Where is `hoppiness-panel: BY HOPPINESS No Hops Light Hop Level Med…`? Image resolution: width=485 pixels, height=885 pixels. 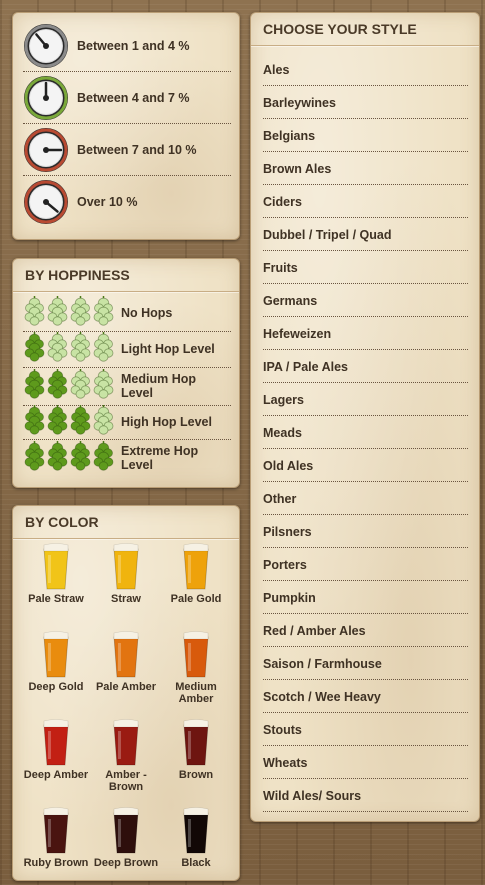 hoppiness-panel: BY HOPPINESS No Hops Light Hop Level Med… is located at coordinates (126, 373).